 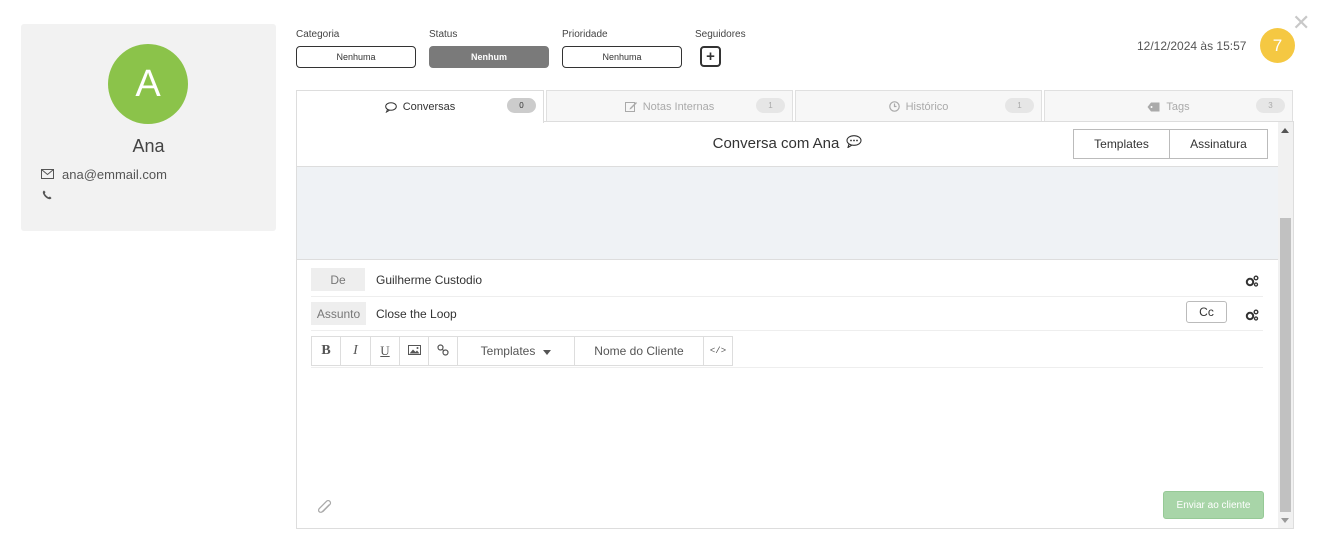 What do you see at coordinates (678, 106) in the screenshot?
I see `tab-label: Notas Internas` at bounding box center [678, 106].